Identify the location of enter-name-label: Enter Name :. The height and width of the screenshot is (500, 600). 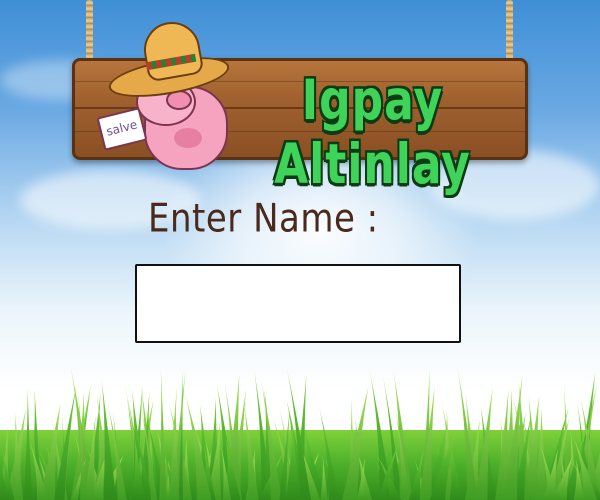
(263, 219).